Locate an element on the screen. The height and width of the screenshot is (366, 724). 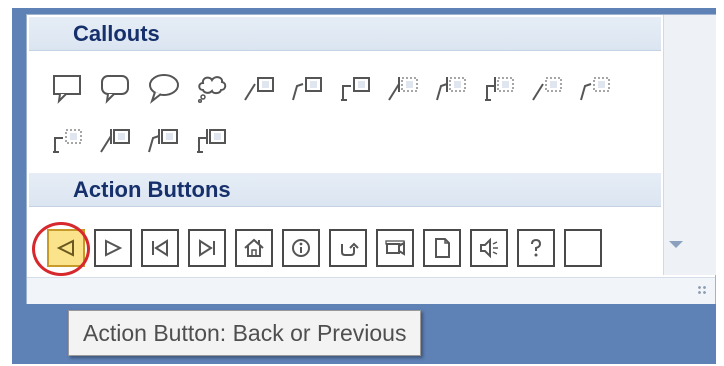
line-callout-1-border-accent-bar-icon is located at coordinates (116, 140).